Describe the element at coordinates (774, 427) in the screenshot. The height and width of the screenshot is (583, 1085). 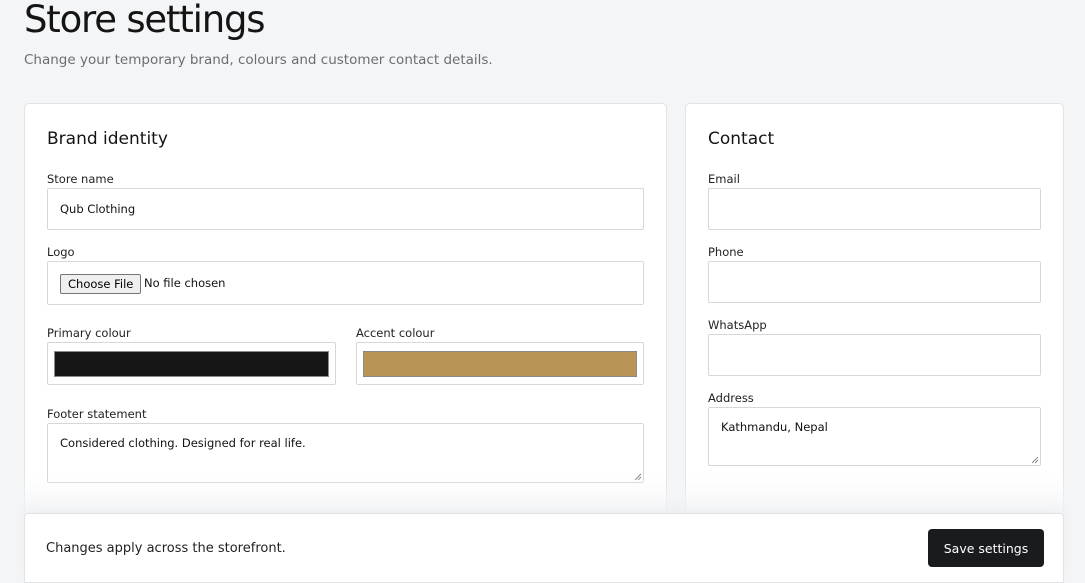
I see `address-value: Kathmandu, Nepal` at that location.